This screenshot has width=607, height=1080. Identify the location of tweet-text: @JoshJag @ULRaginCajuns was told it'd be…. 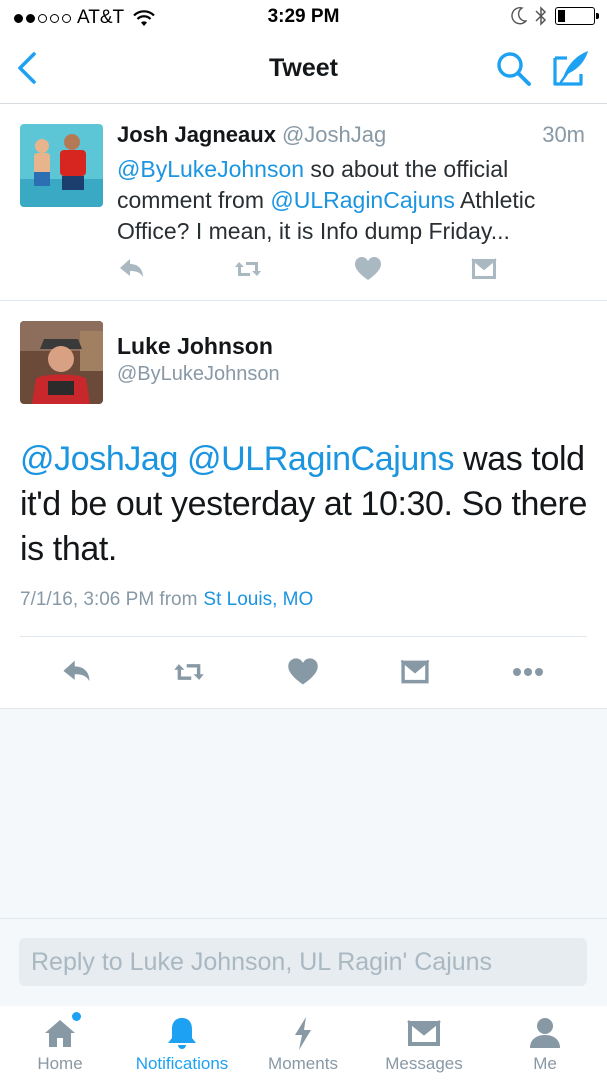
(303, 504).